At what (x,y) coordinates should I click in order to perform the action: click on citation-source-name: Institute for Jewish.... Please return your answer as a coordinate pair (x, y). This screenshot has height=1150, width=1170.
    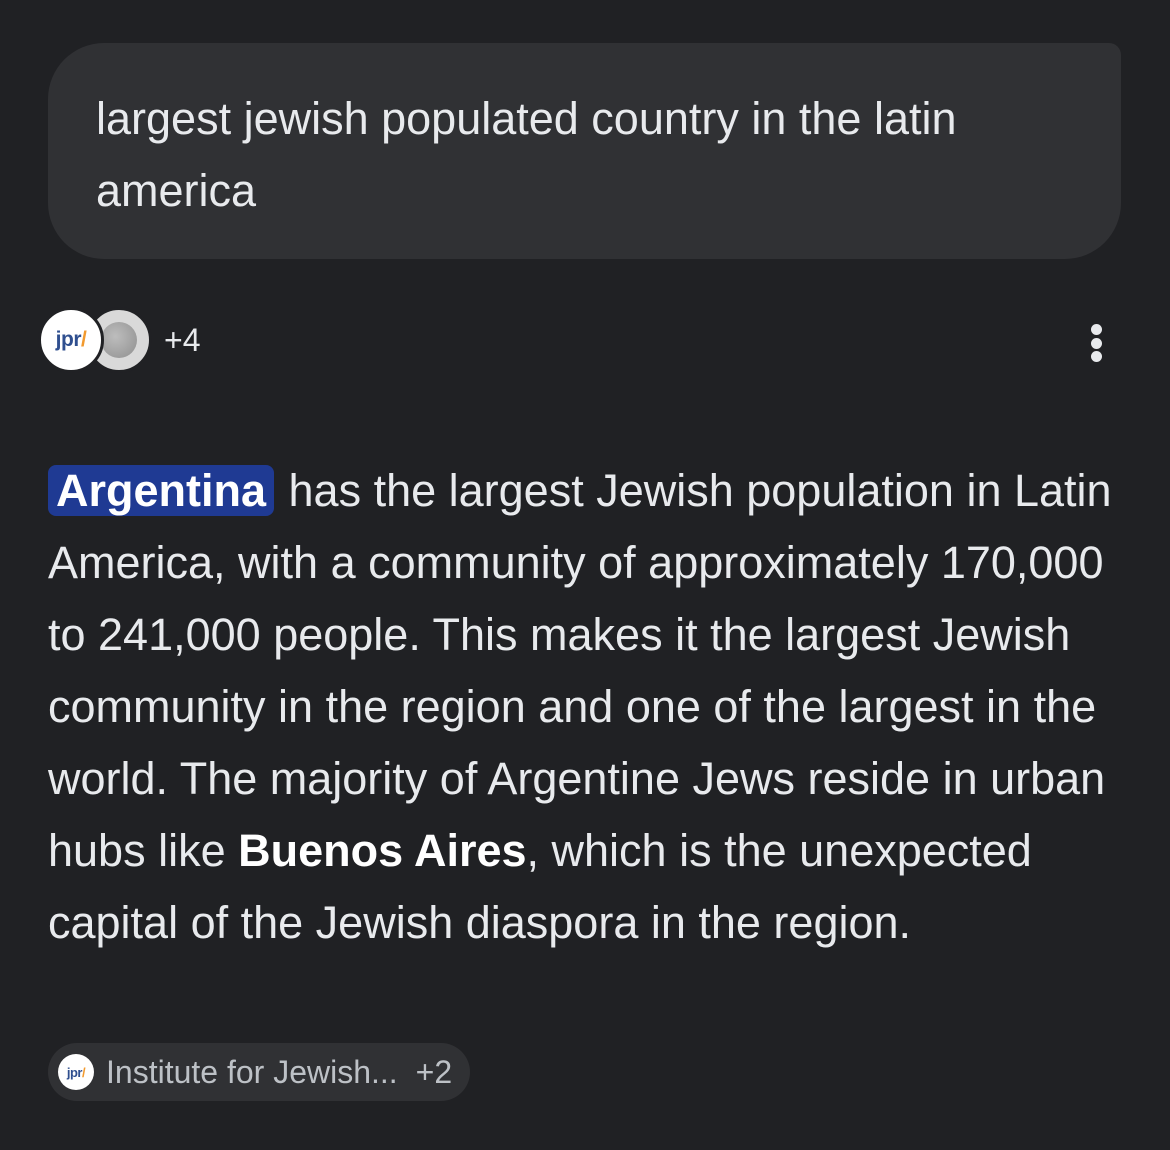
    Looking at the image, I should click on (252, 1071).